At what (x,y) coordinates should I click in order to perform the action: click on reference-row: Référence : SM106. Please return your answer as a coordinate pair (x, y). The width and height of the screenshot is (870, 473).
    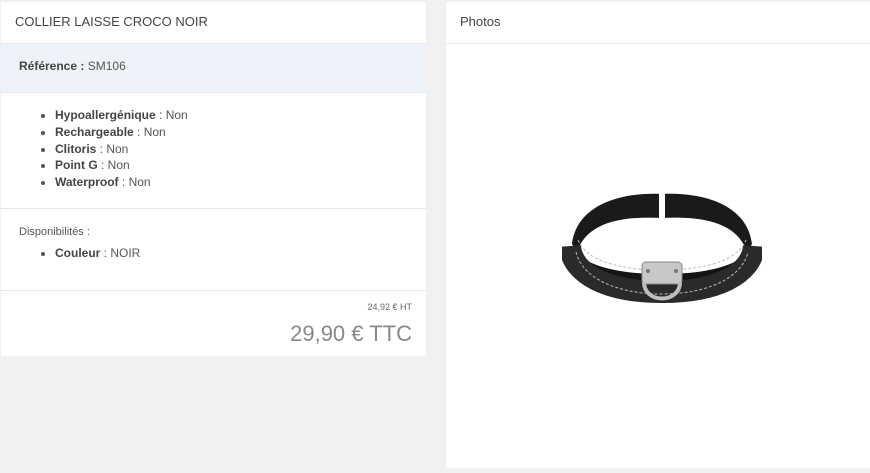
    Looking at the image, I should click on (213, 68).